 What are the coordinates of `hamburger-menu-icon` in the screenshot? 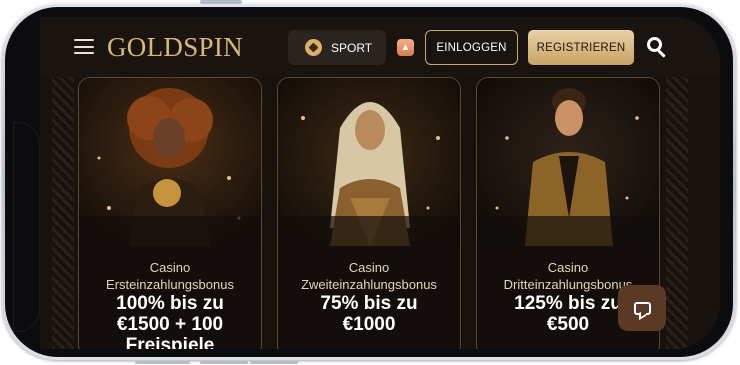 It's located at (84, 46).